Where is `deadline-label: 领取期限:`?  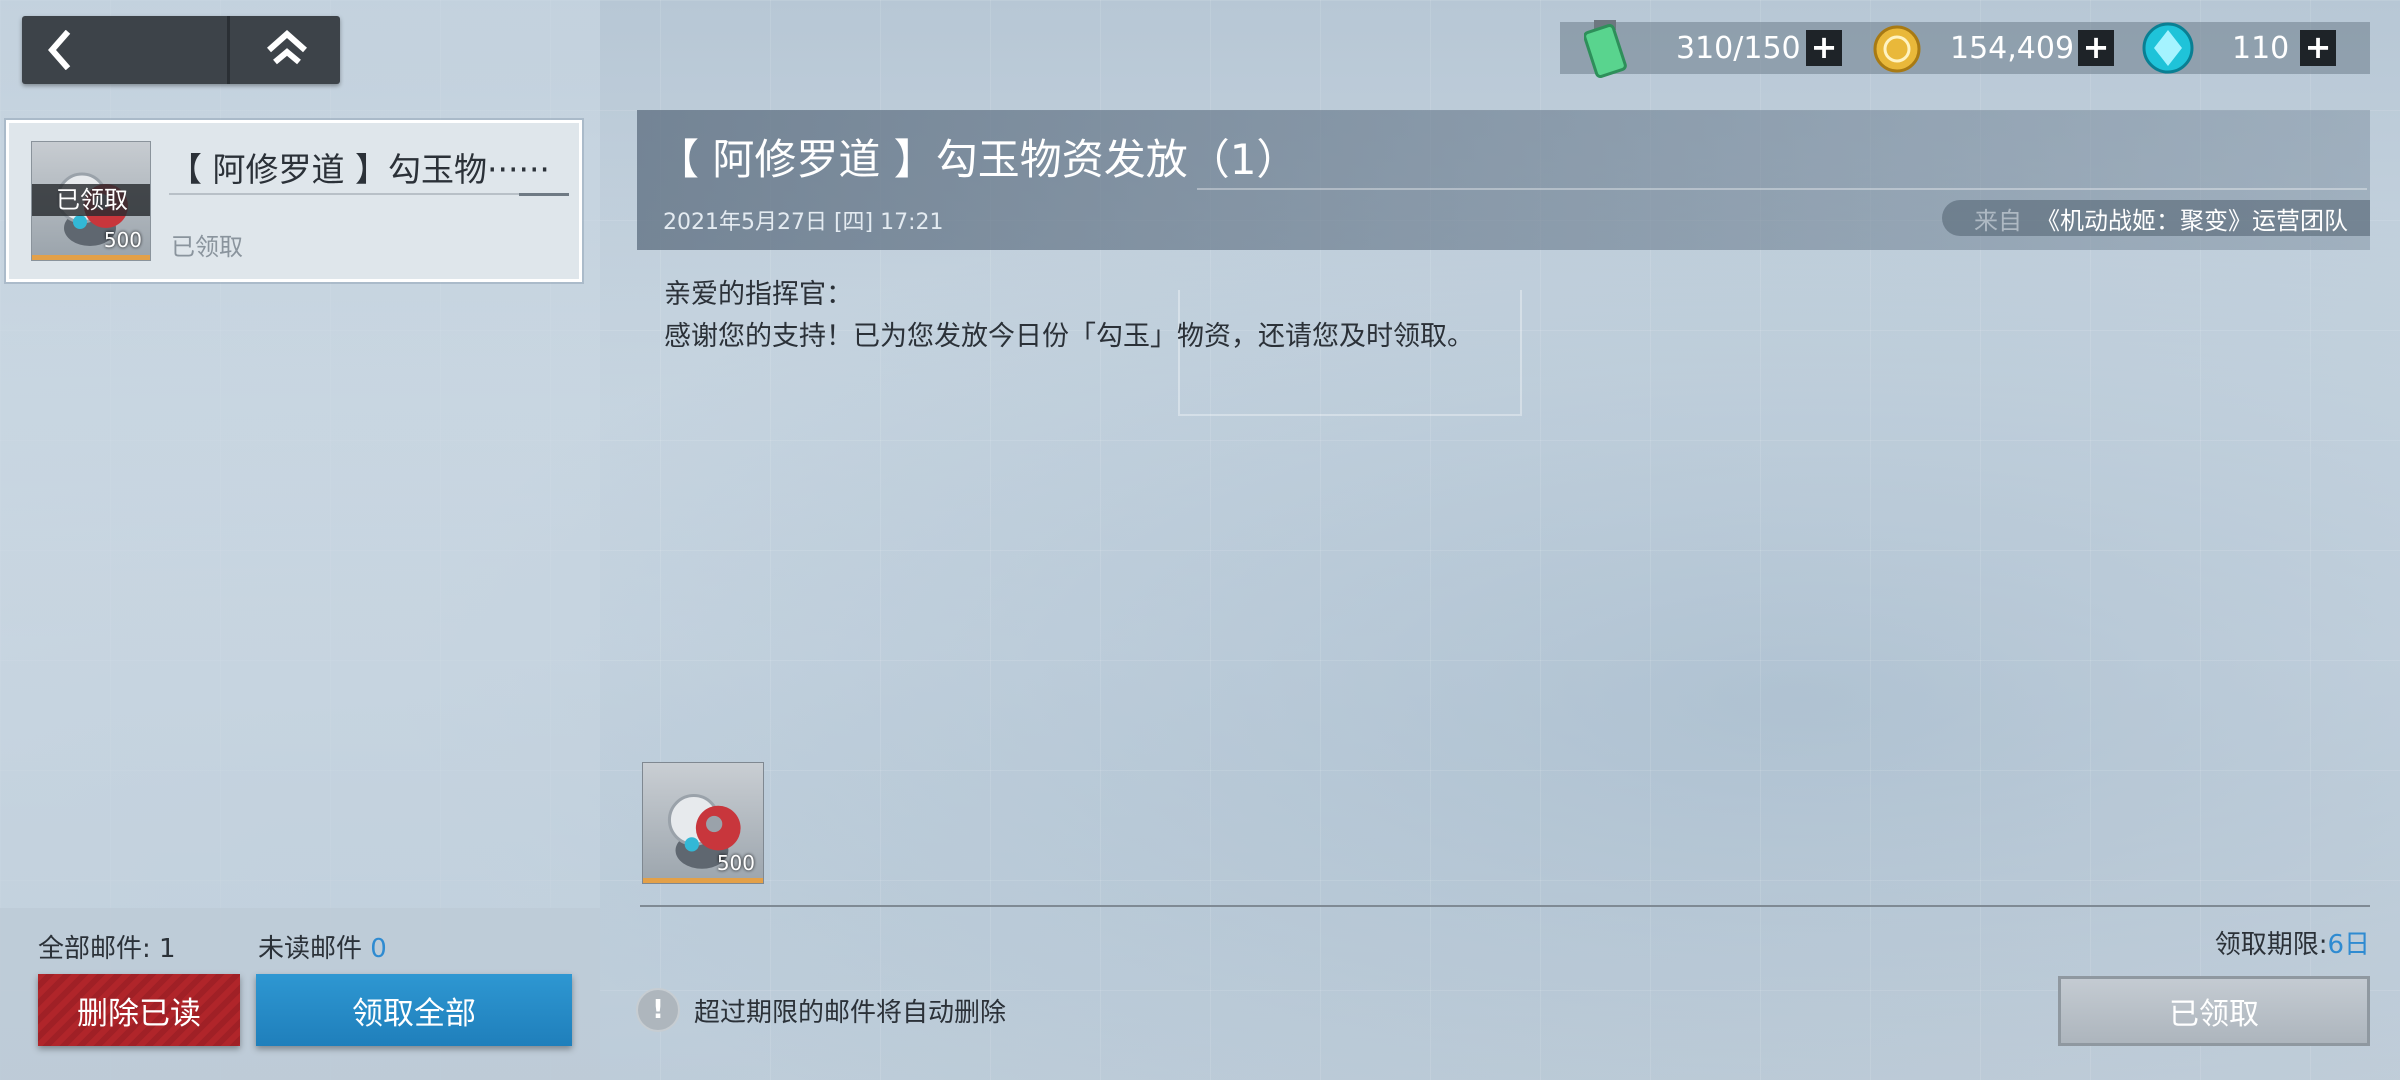
deadline-label: 领取期限: is located at coordinates (2271, 945).